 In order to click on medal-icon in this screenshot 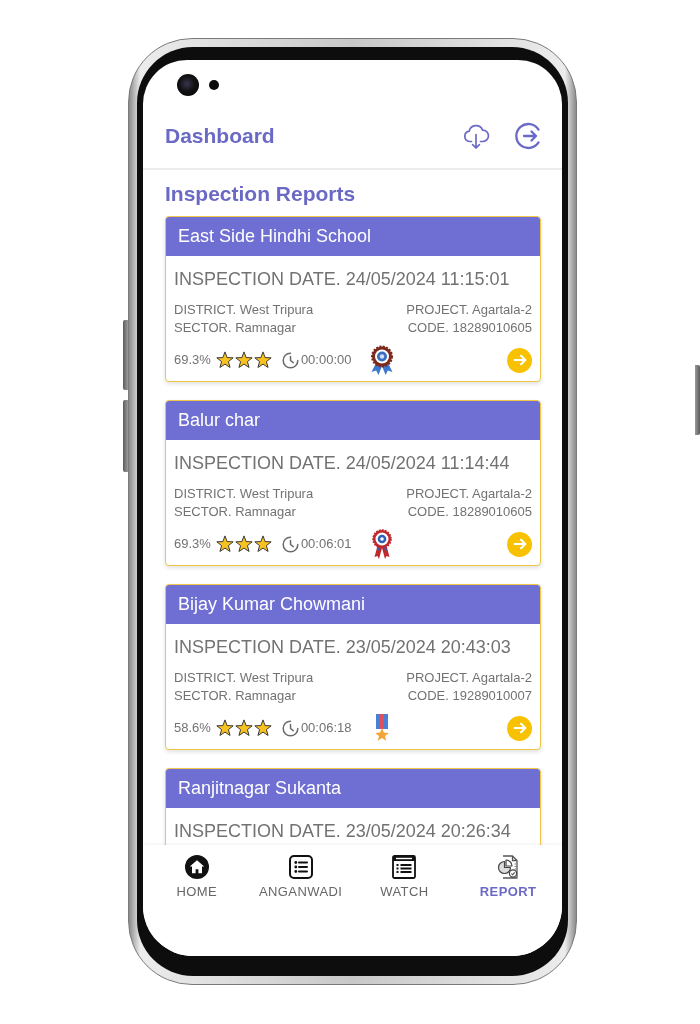, I will do `click(382, 728)`.